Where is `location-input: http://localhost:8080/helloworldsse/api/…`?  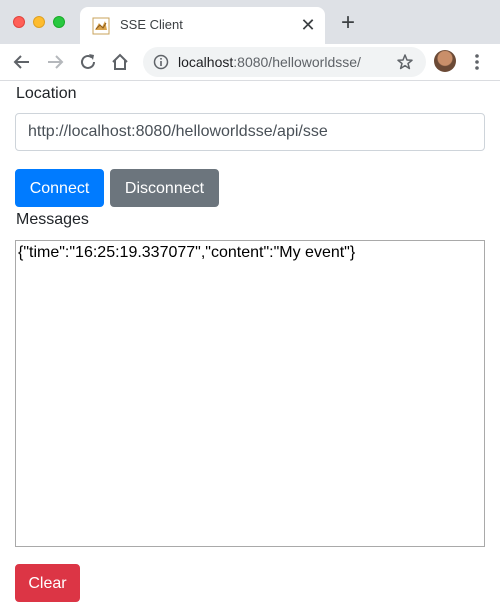
location-input: http://localhost:8080/helloworldsse/api/… is located at coordinates (250, 132).